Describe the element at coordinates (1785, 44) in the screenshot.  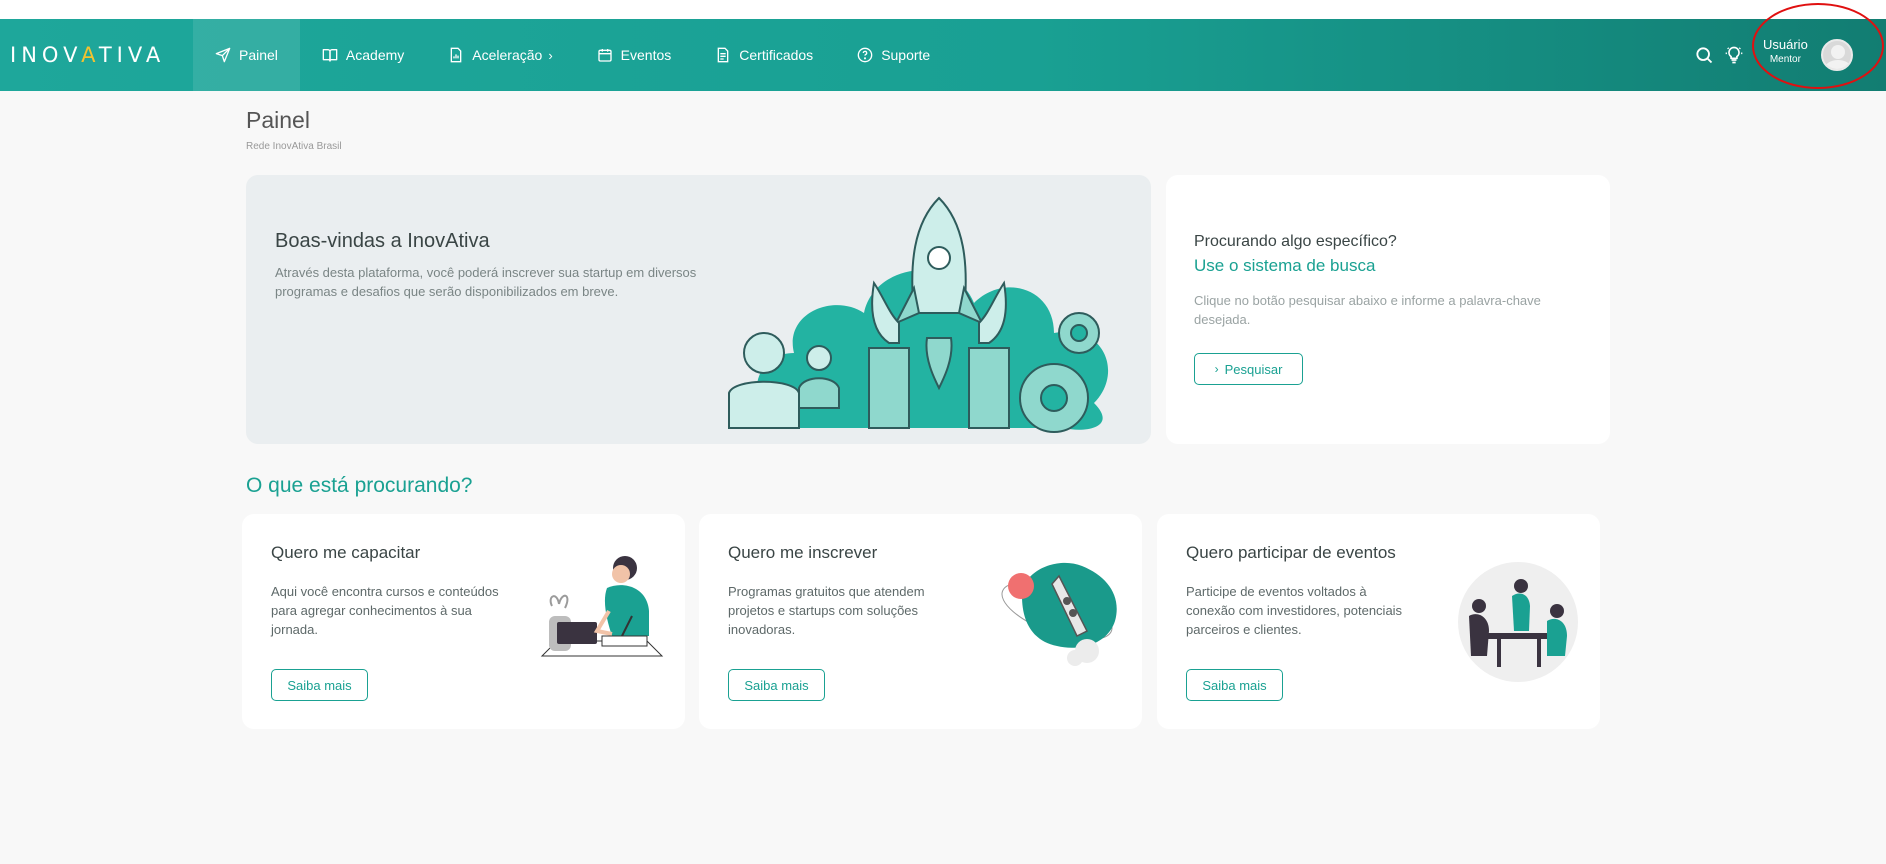
I see `user-name: Usuário` at that location.